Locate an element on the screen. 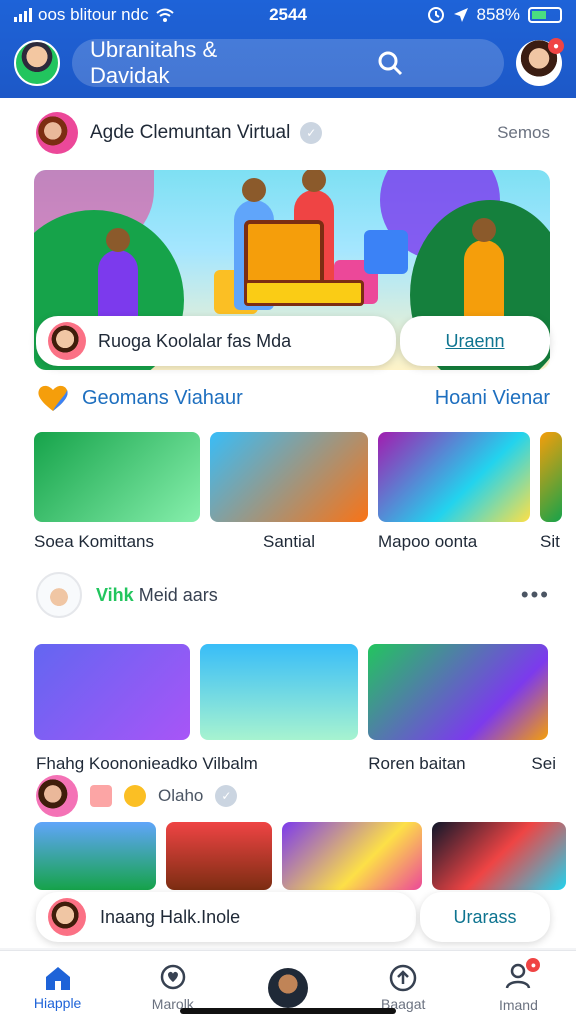 The width and height of the screenshot is (576, 1024). meta-avatar is located at coordinates (57, 796).